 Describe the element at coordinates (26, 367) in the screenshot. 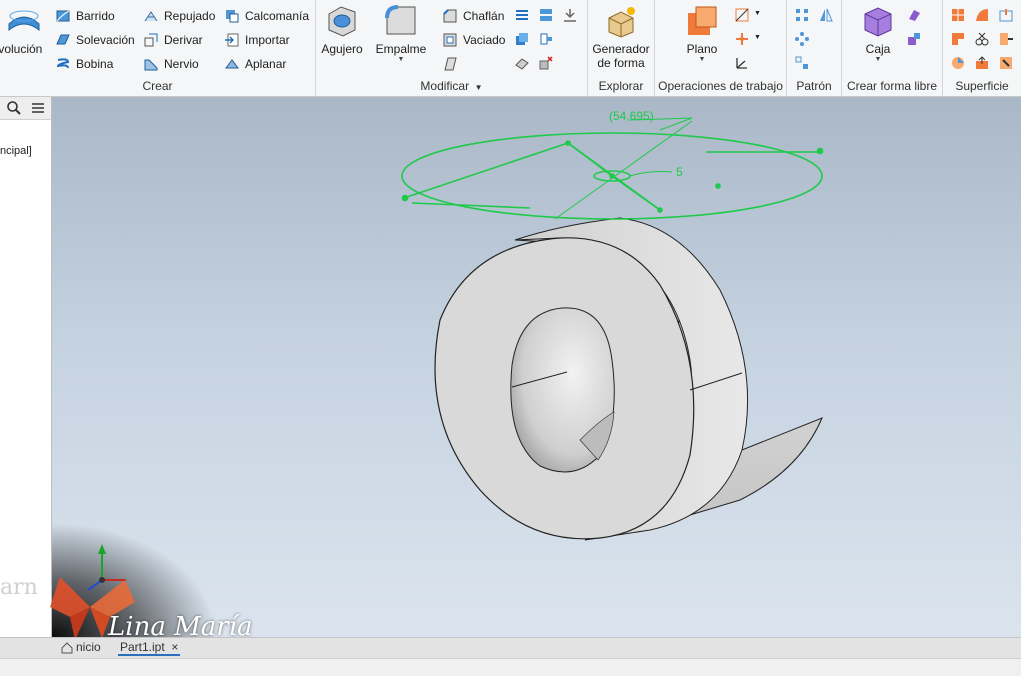

I see `model-browser: ncipal]` at that location.